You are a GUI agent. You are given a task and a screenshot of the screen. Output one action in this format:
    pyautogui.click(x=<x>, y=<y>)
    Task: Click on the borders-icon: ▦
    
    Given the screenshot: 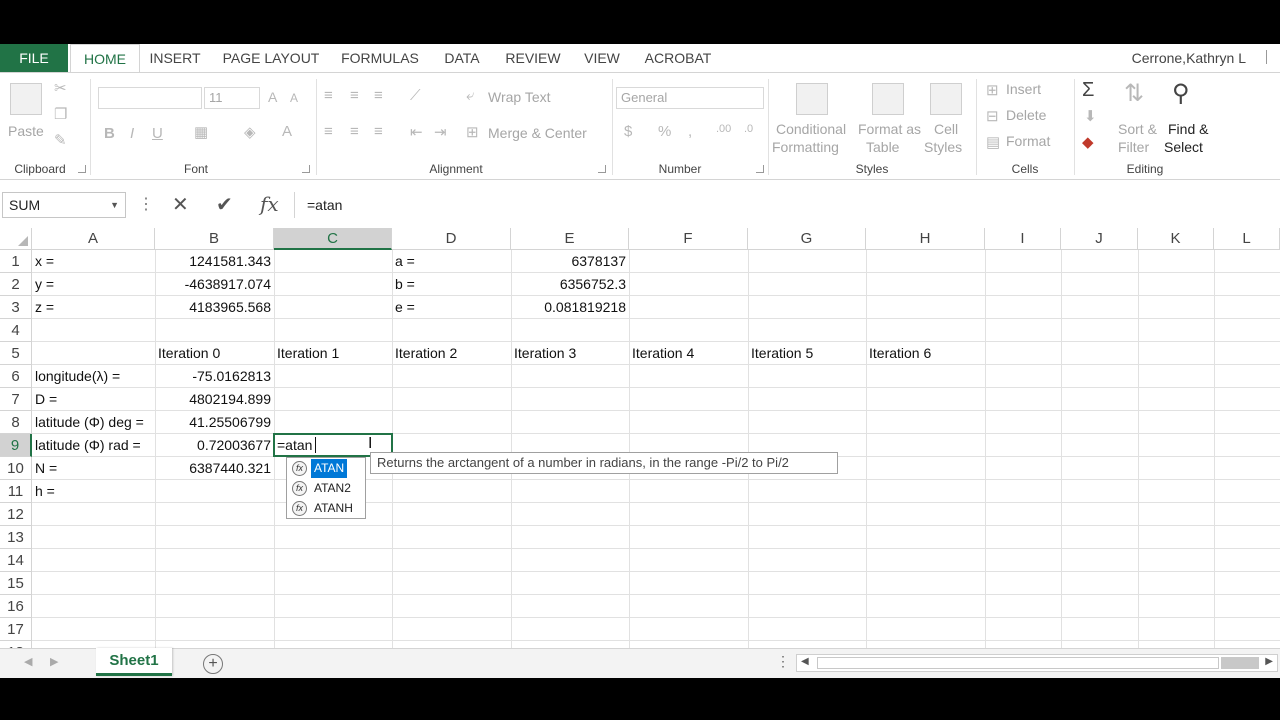 What is the action you would take?
    pyautogui.click(x=201, y=132)
    